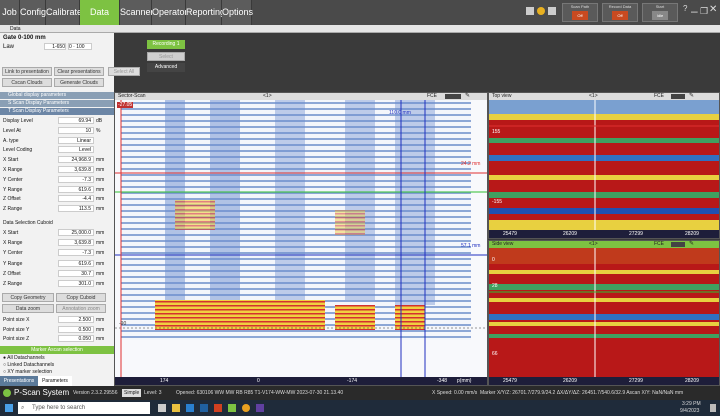 This screenshot has height=416, width=720. I want to click on param-value-field: 0.050, so click(76, 338).